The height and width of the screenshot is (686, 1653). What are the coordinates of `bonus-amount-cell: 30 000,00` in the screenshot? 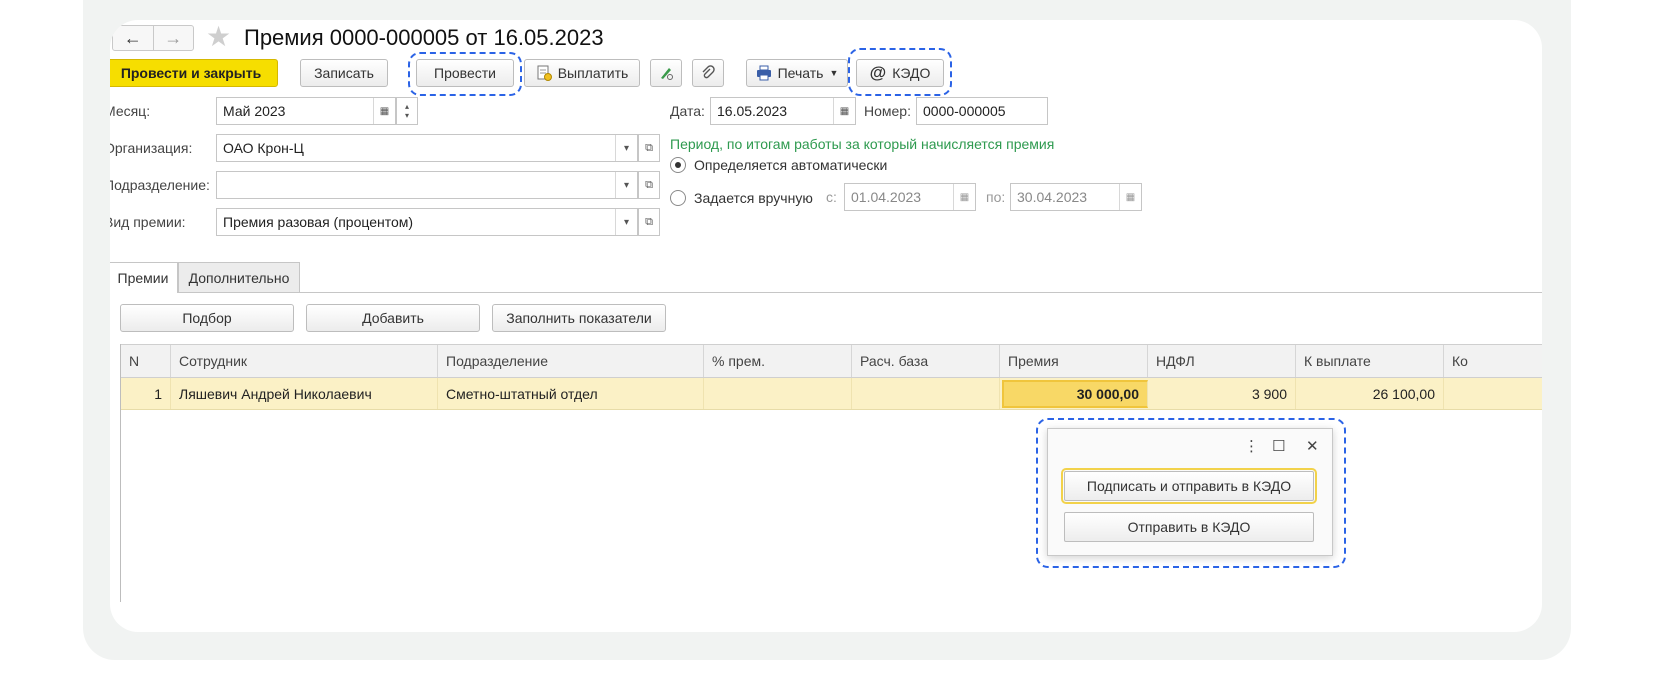 It's located at (1075, 394).